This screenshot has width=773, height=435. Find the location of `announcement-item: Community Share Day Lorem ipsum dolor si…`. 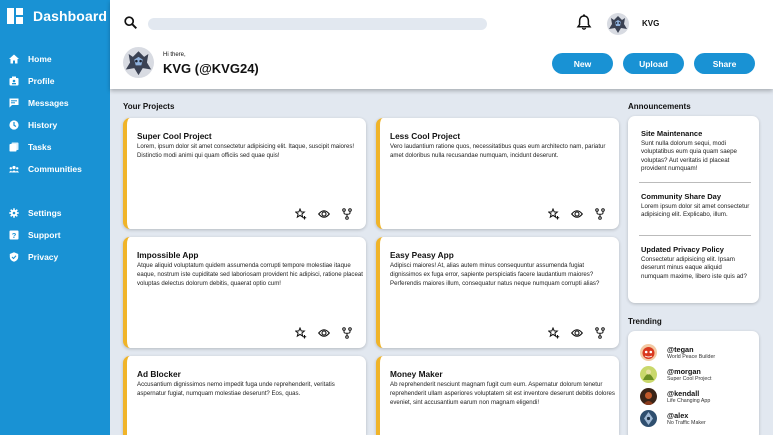

announcement-item: Community Share Day Lorem ipsum dolor si… is located at coordinates (696, 206).